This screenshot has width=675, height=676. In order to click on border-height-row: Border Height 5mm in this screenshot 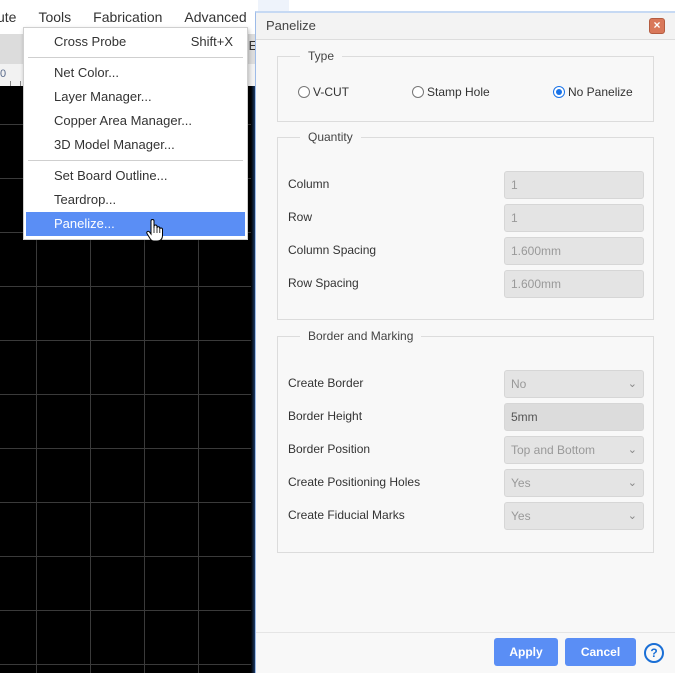, I will do `click(466, 417)`.